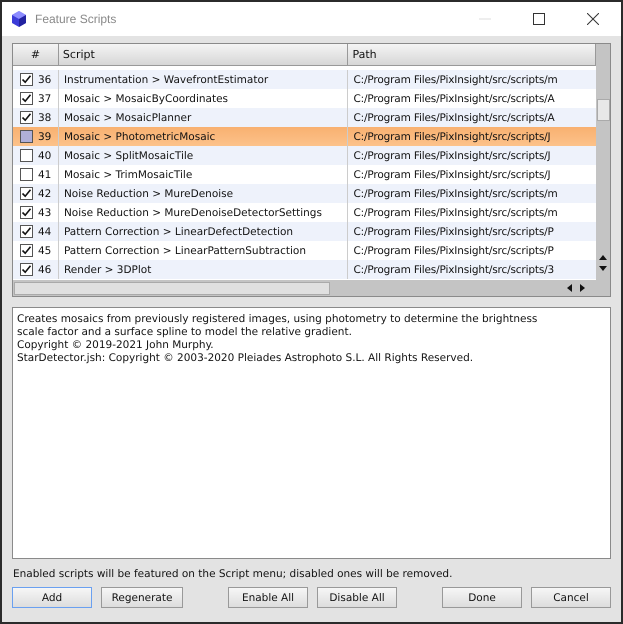  I want to click on dialog-button: Add, so click(52, 597).